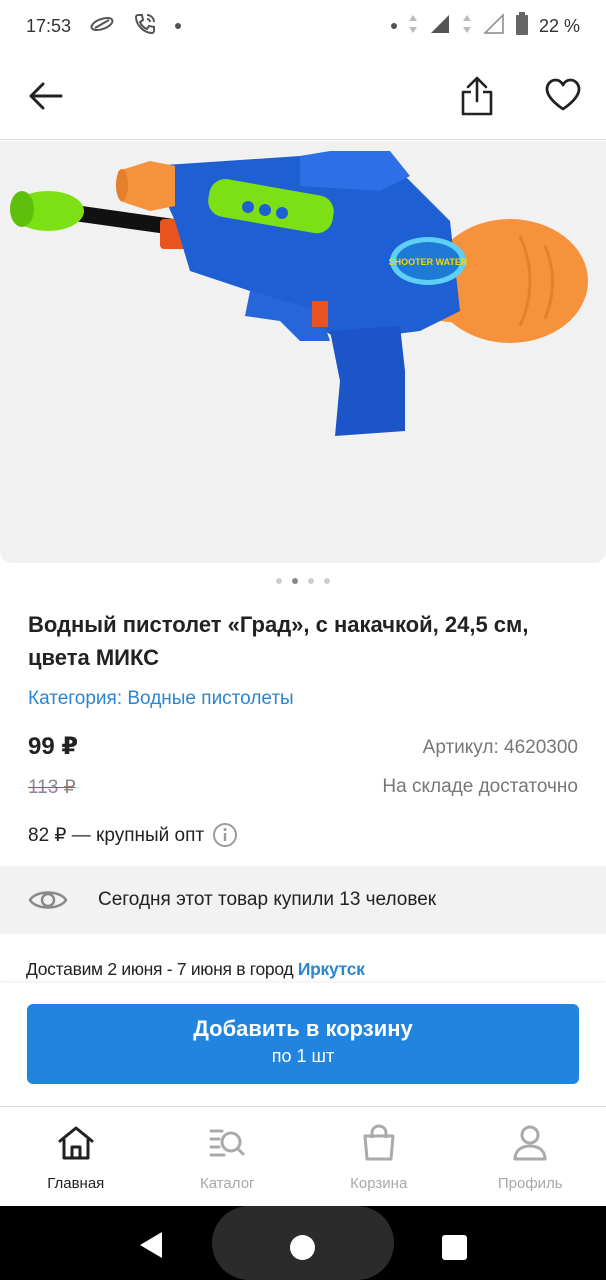  I want to click on purchase-counter-banner: Сегодня этот товар купили 13 человек, so click(303, 900).